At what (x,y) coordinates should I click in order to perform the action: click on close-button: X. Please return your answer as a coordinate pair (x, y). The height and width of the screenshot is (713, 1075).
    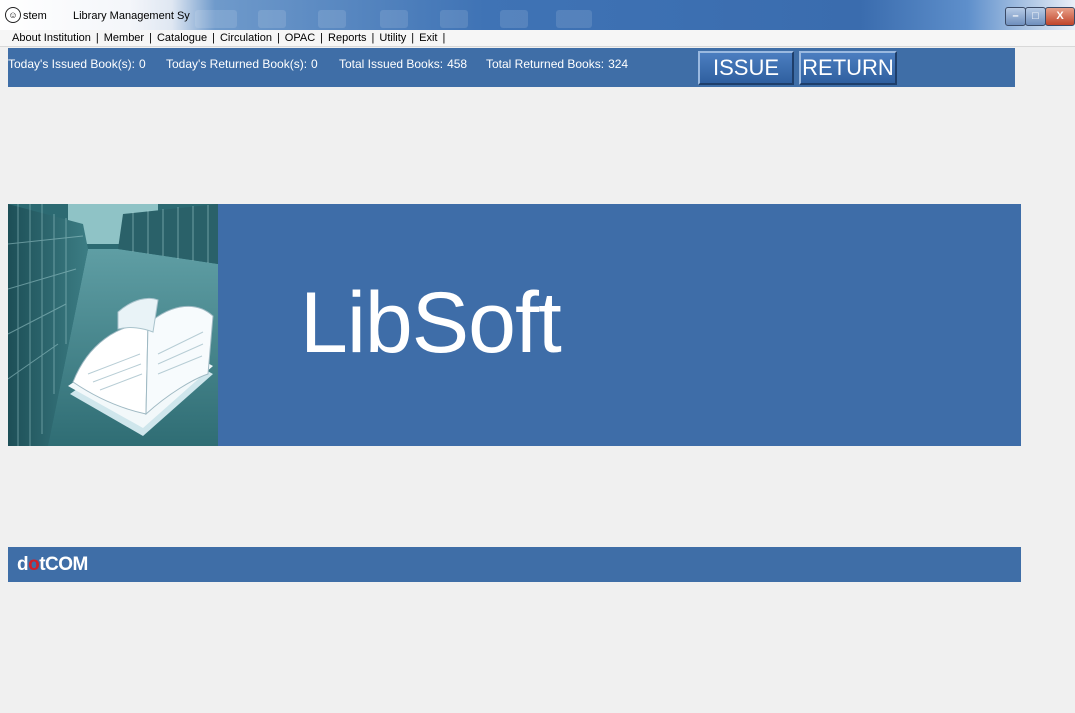
    Looking at the image, I should click on (1060, 16).